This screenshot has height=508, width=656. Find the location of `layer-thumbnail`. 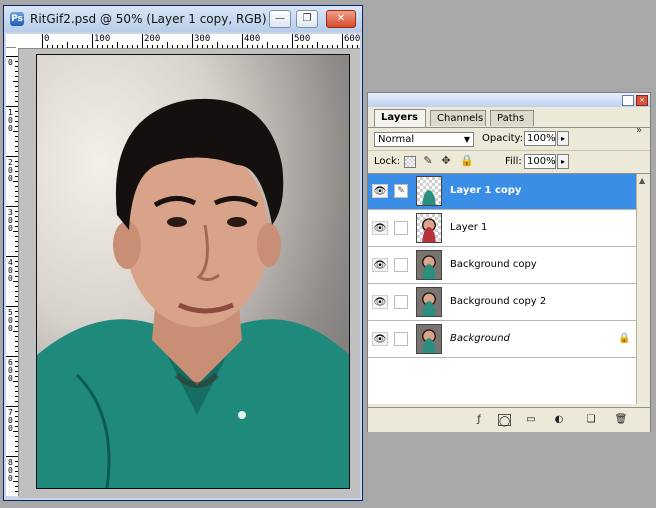

layer-thumbnail is located at coordinates (429, 265).